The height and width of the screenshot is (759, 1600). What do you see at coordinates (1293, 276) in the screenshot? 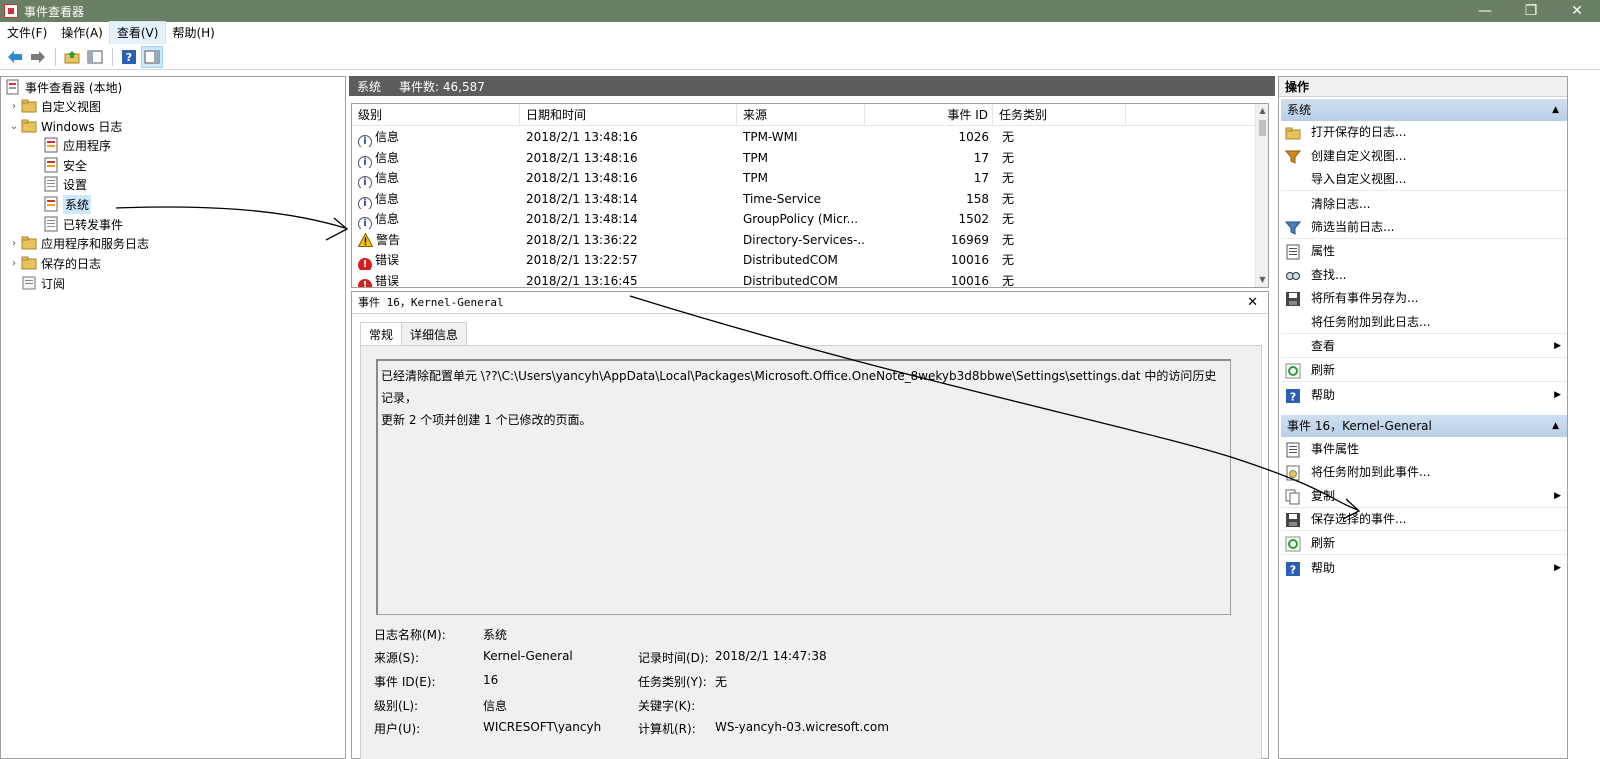
I see `binoculars-icon` at bounding box center [1293, 276].